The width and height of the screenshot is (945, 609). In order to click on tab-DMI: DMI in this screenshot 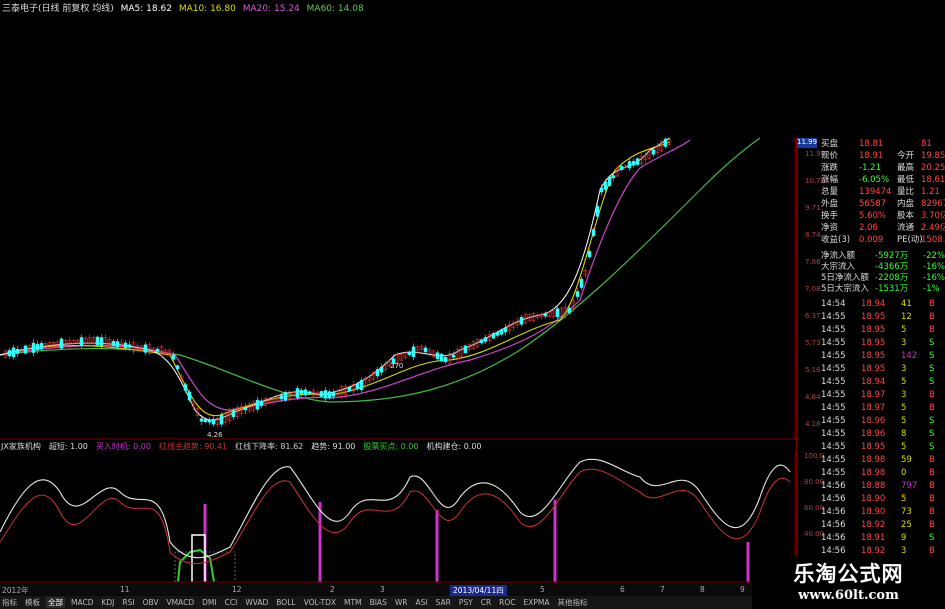, I will do `click(209, 602)`.